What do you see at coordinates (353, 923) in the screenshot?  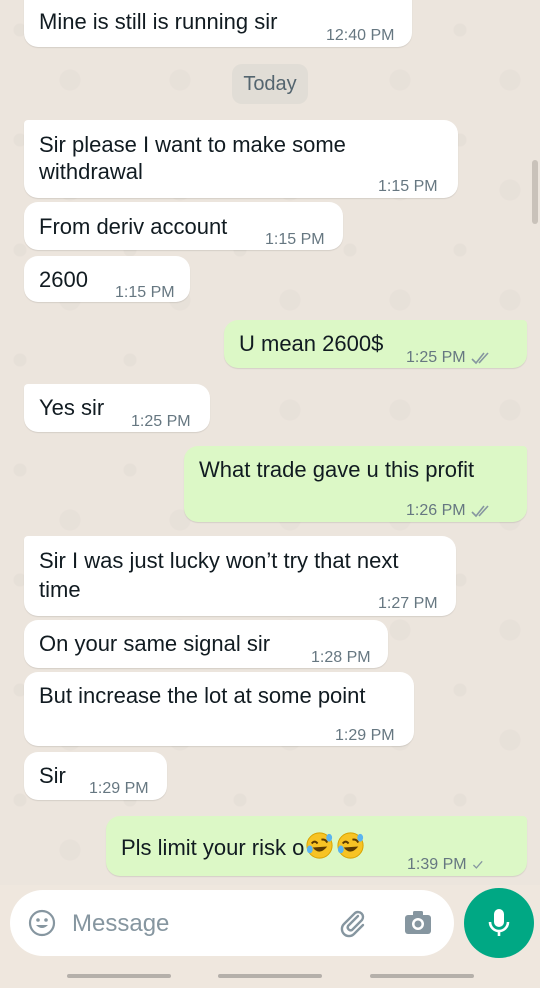 I see `attachment-icon` at bounding box center [353, 923].